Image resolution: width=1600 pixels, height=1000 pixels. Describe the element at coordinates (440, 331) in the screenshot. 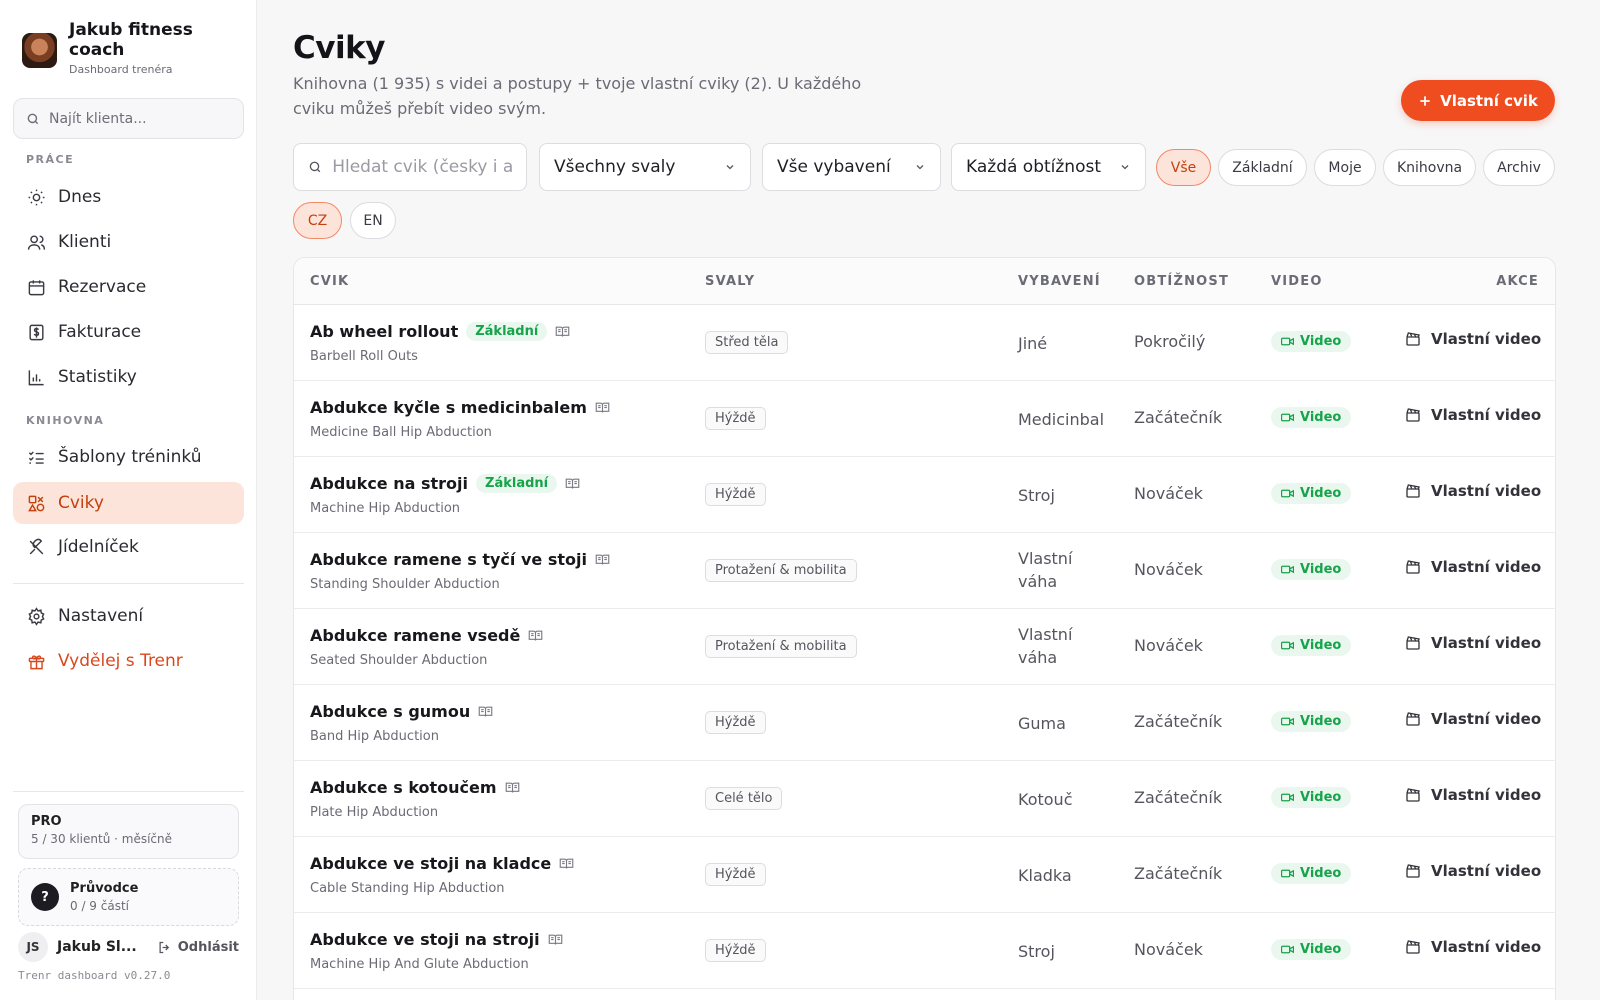

I see `exercise-name: Ab wheel rollout Základní` at that location.